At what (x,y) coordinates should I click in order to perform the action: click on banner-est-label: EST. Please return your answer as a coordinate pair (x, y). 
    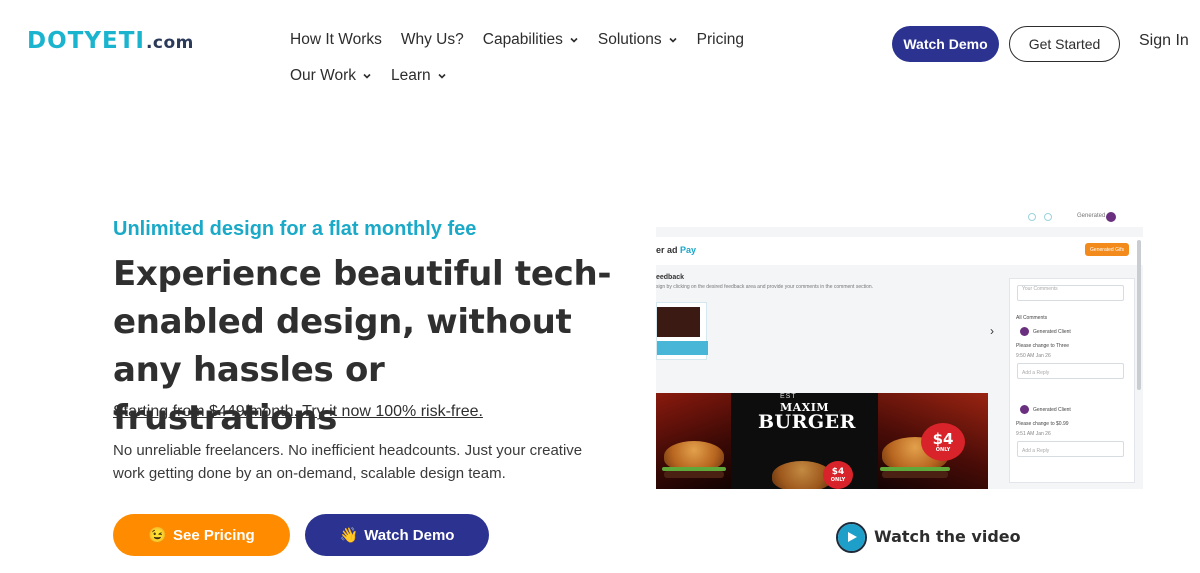
    Looking at the image, I should click on (788, 396).